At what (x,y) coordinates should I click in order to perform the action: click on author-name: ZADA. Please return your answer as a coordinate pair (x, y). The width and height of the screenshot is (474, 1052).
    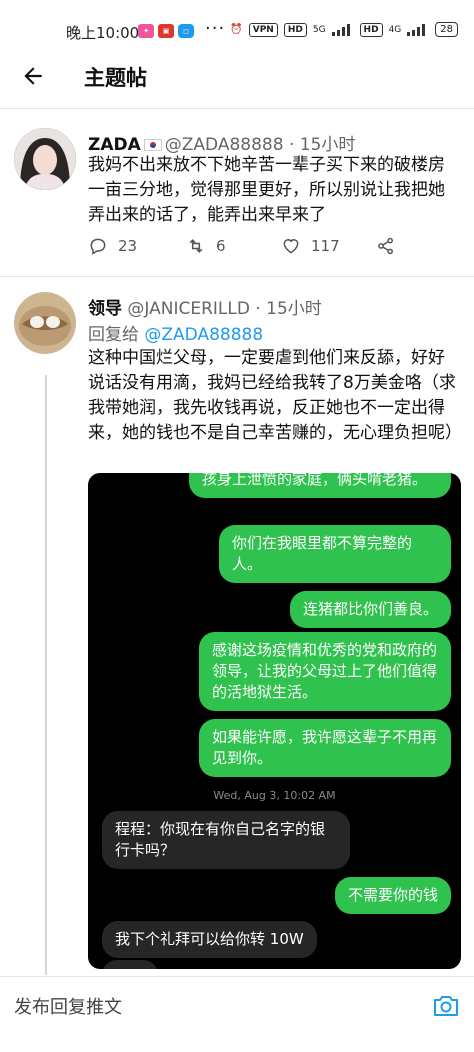
    Looking at the image, I should click on (114, 145).